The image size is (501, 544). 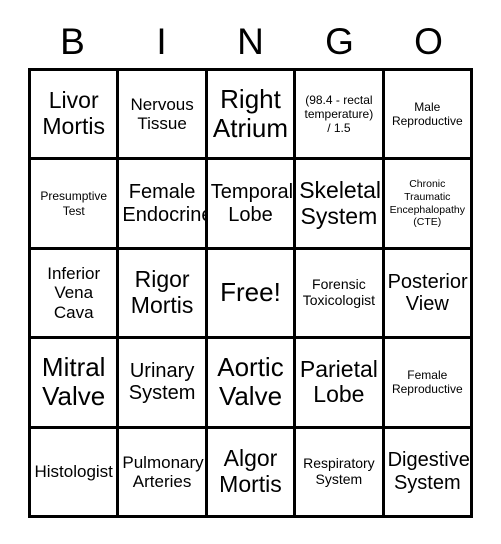 I want to click on bingo-cell-r5-c3: Algor Mortis, so click(x=252, y=473).